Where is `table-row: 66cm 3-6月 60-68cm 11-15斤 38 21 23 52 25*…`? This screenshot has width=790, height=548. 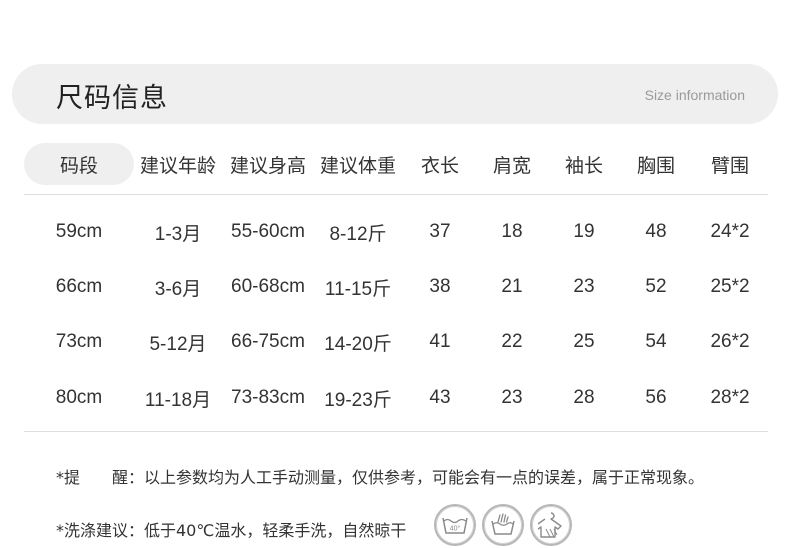 table-row: 66cm 3-6月 60-68cm 11-15斤 38 21 23 52 25*… is located at coordinates (396, 287).